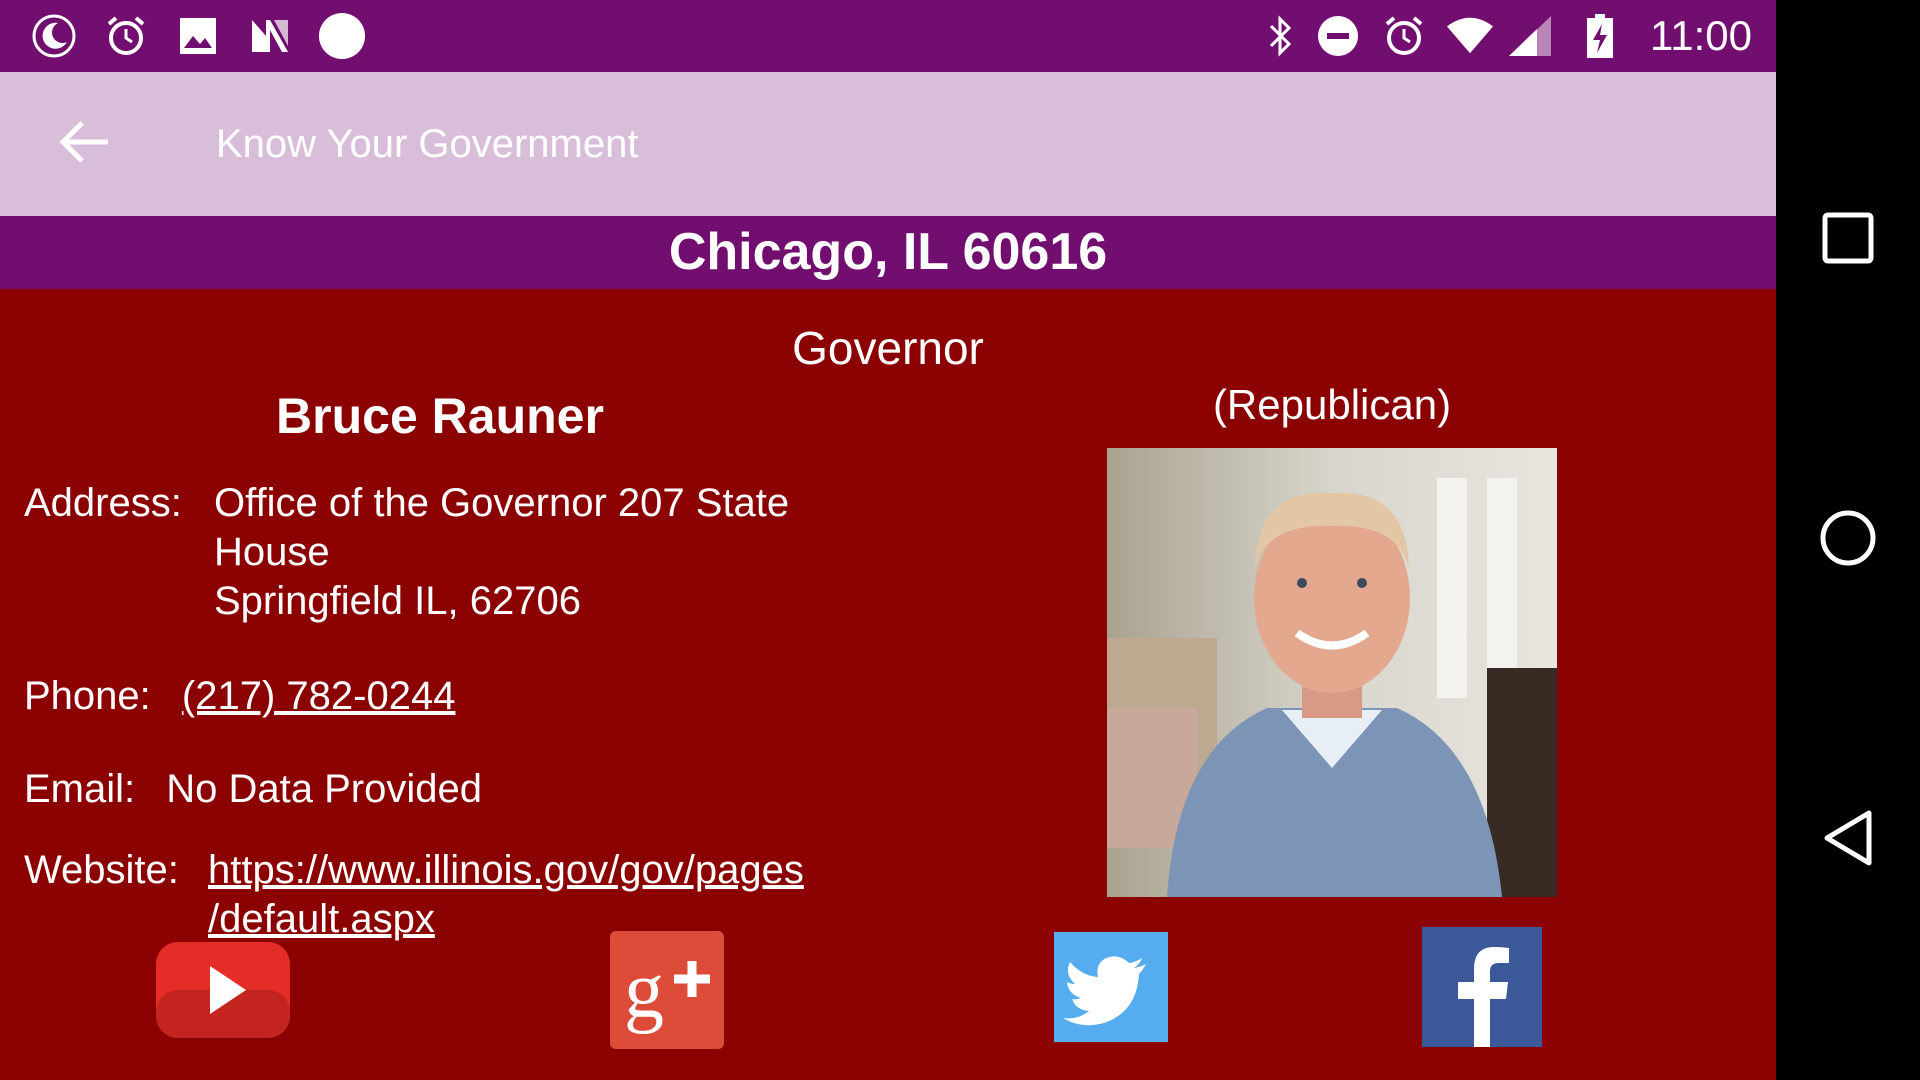  What do you see at coordinates (888, 252) in the screenshot?
I see `location-banner: Chicago, IL 60616` at bounding box center [888, 252].